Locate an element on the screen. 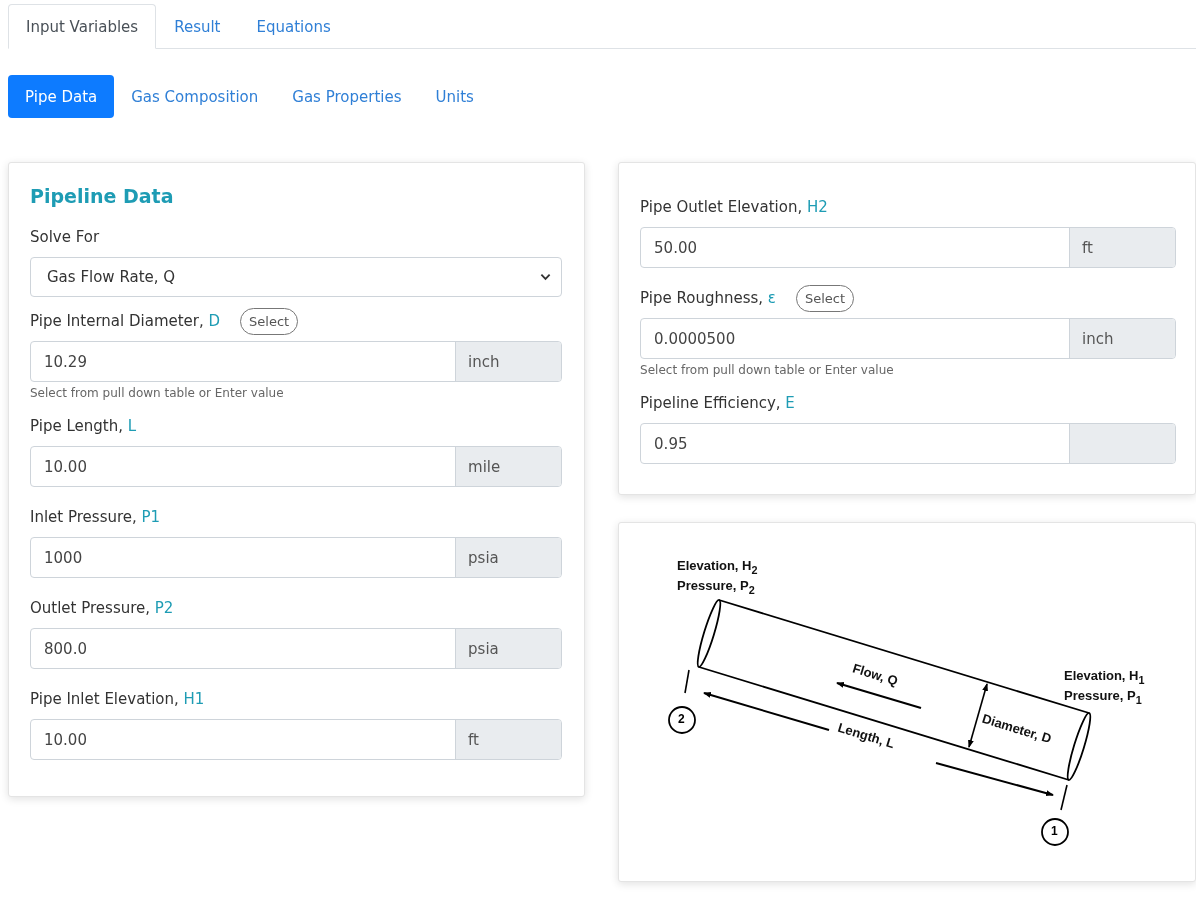 This screenshot has width=1196, height=899. field-label: Inlet Pressure, P1 is located at coordinates (95, 517).